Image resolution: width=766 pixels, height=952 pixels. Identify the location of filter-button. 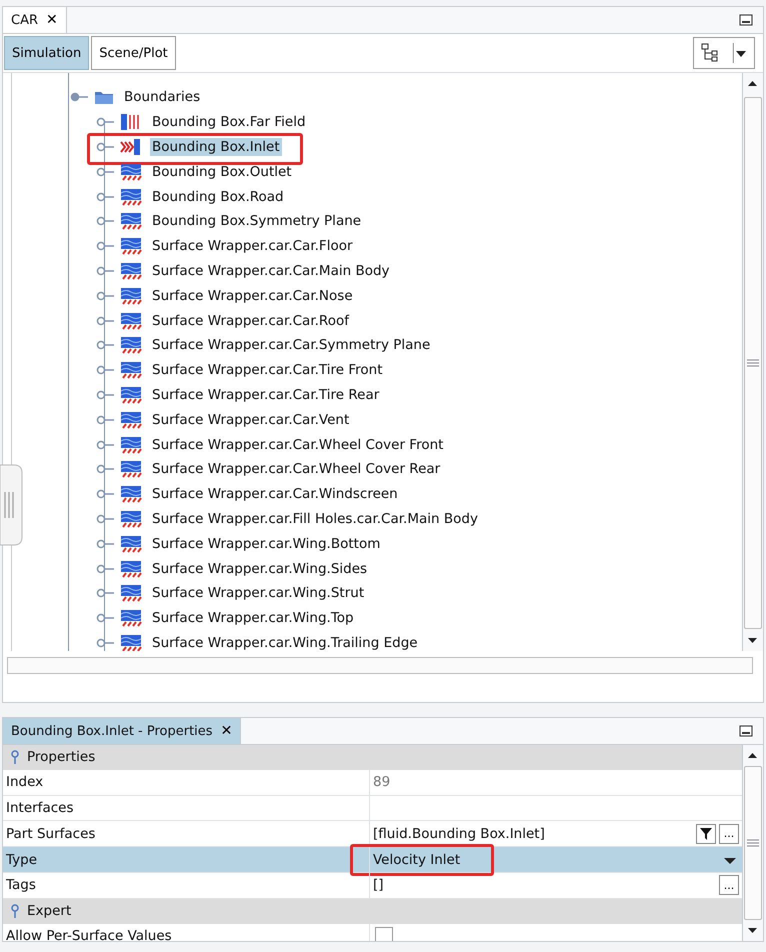
(706, 834).